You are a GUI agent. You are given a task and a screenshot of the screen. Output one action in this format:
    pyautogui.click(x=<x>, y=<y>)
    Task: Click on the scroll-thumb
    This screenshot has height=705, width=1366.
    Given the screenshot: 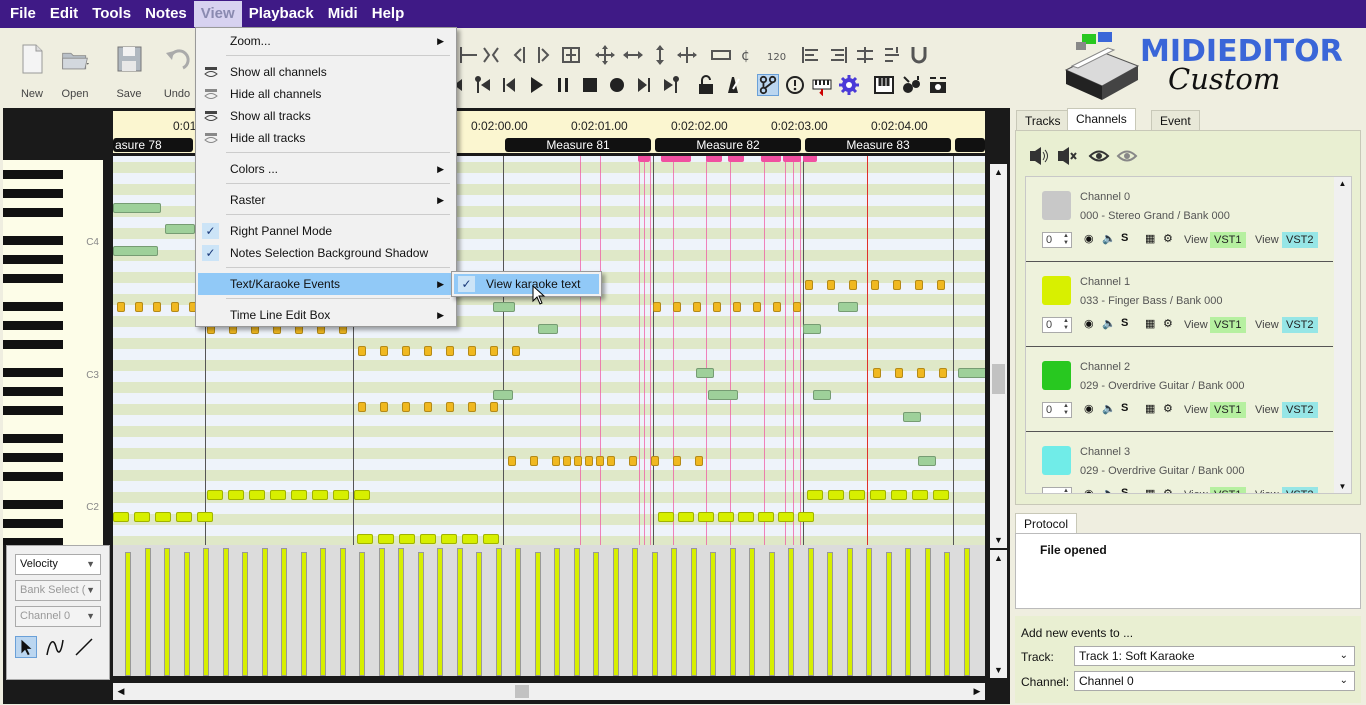 What is the action you would take?
    pyautogui.click(x=998, y=379)
    